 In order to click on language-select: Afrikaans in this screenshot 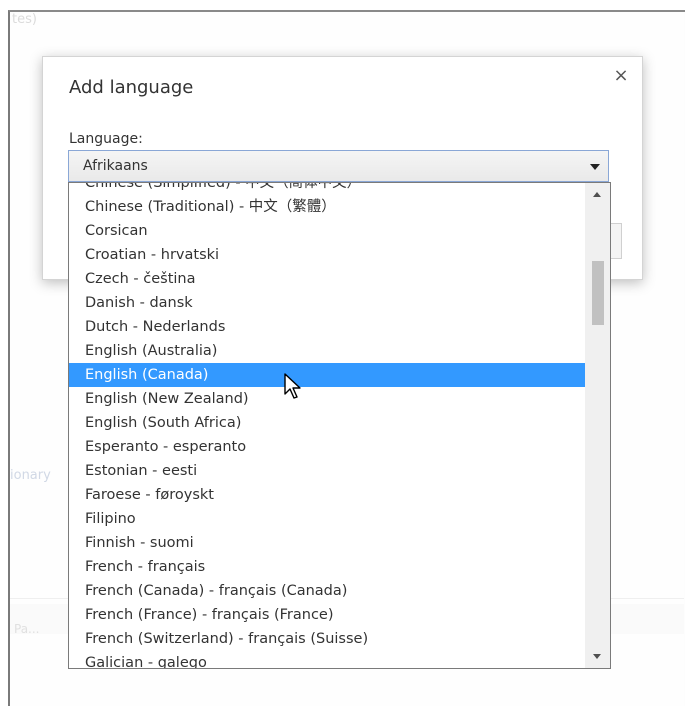, I will do `click(338, 166)`.